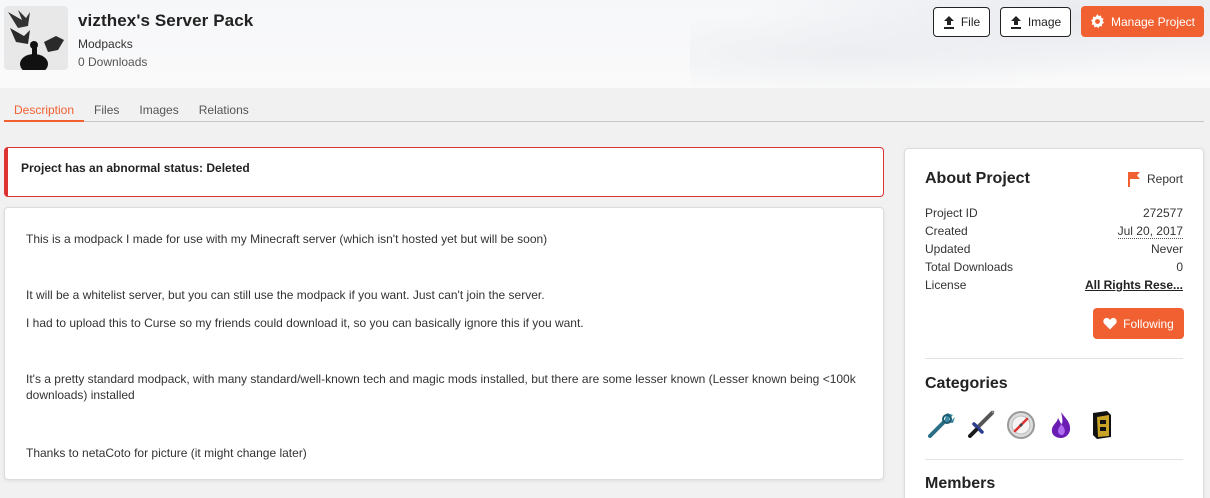 This screenshot has width=1210, height=498. Describe the element at coordinates (135, 168) in the screenshot. I see `status-alert-text: Project has an abnormal status: Deleted` at that location.